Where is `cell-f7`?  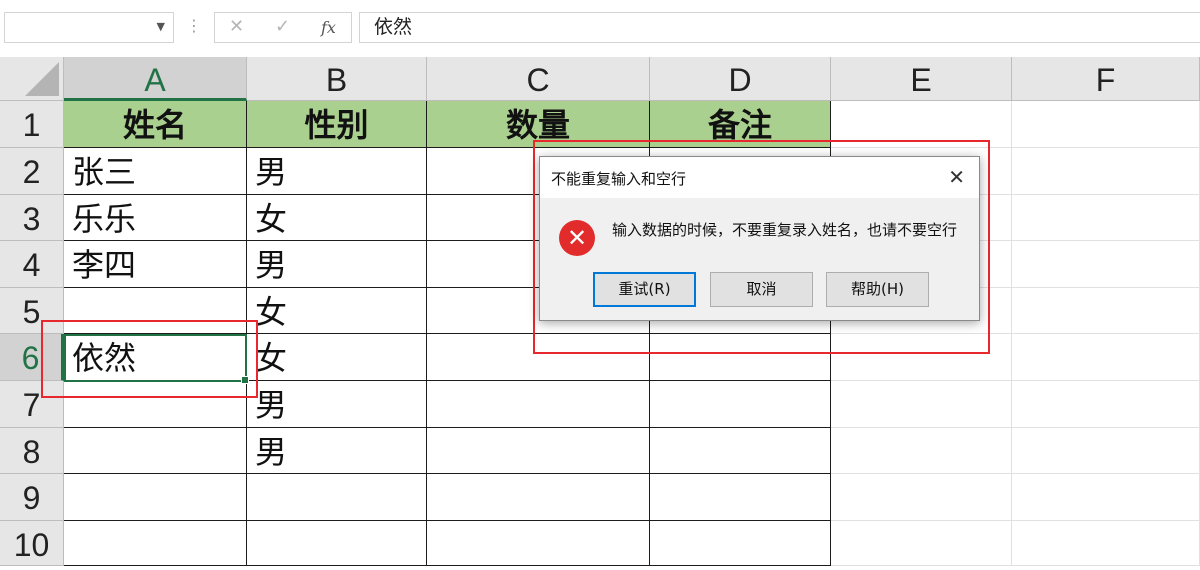
cell-f7 is located at coordinates (1106, 404).